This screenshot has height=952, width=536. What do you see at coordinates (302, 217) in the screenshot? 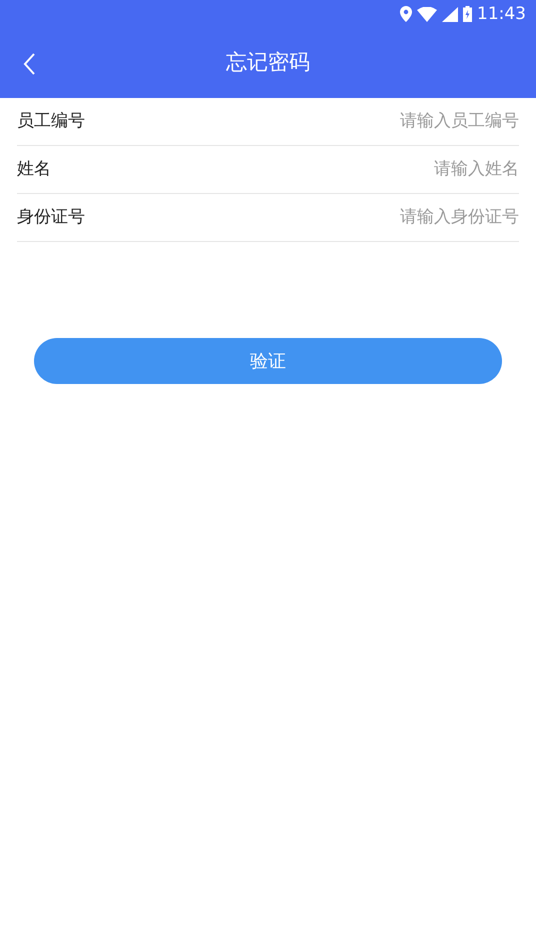
I see `input-field: 请输入身份证号` at bounding box center [302, 217].